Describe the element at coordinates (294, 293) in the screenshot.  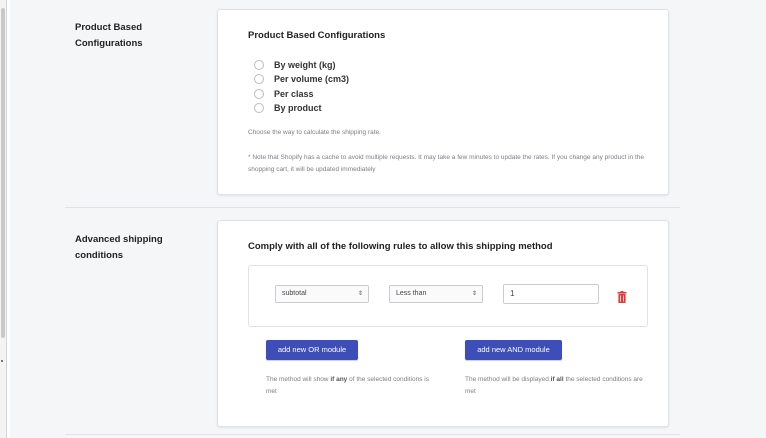
I see `field-select-value: subtotal` at that location.